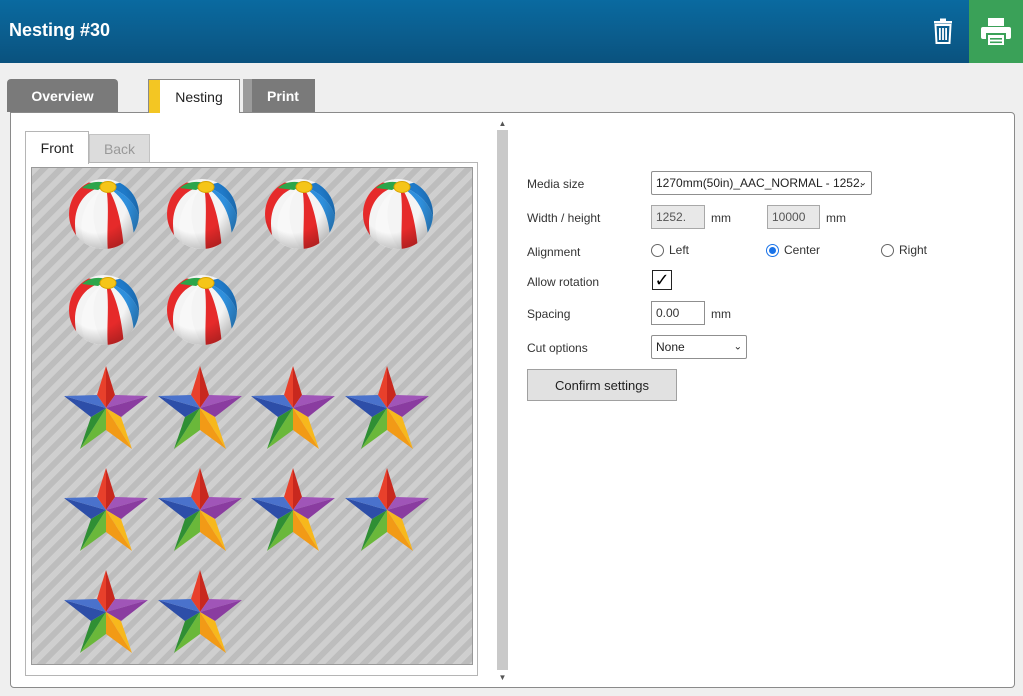 This screenshot has height=696, width=1023. I want to click on trash-icon, so click(943, 31).